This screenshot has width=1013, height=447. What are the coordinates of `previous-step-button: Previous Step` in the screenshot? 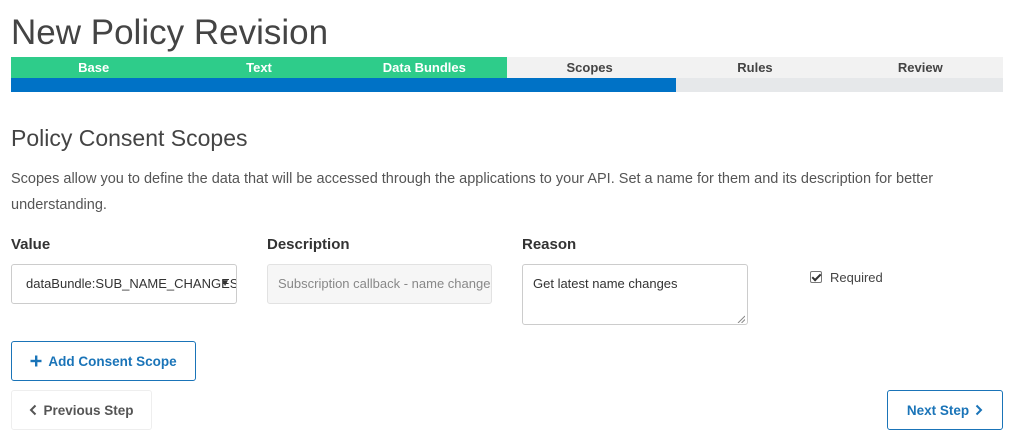 It's located at (81, 410).